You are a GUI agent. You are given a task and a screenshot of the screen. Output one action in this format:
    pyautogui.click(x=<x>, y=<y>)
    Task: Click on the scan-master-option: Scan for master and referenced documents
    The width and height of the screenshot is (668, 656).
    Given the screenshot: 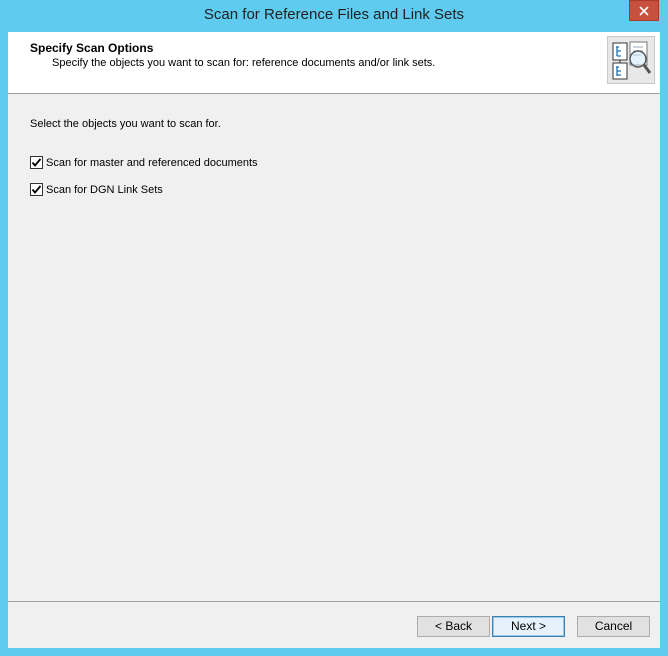 What is the action you would take?
    pyautogui.click(x=144, y=162)
    